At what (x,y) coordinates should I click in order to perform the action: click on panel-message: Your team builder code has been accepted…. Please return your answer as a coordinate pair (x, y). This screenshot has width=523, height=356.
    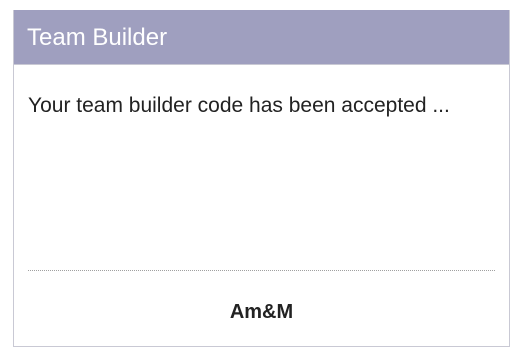
    Looking at the image, I should click on (239, 105).